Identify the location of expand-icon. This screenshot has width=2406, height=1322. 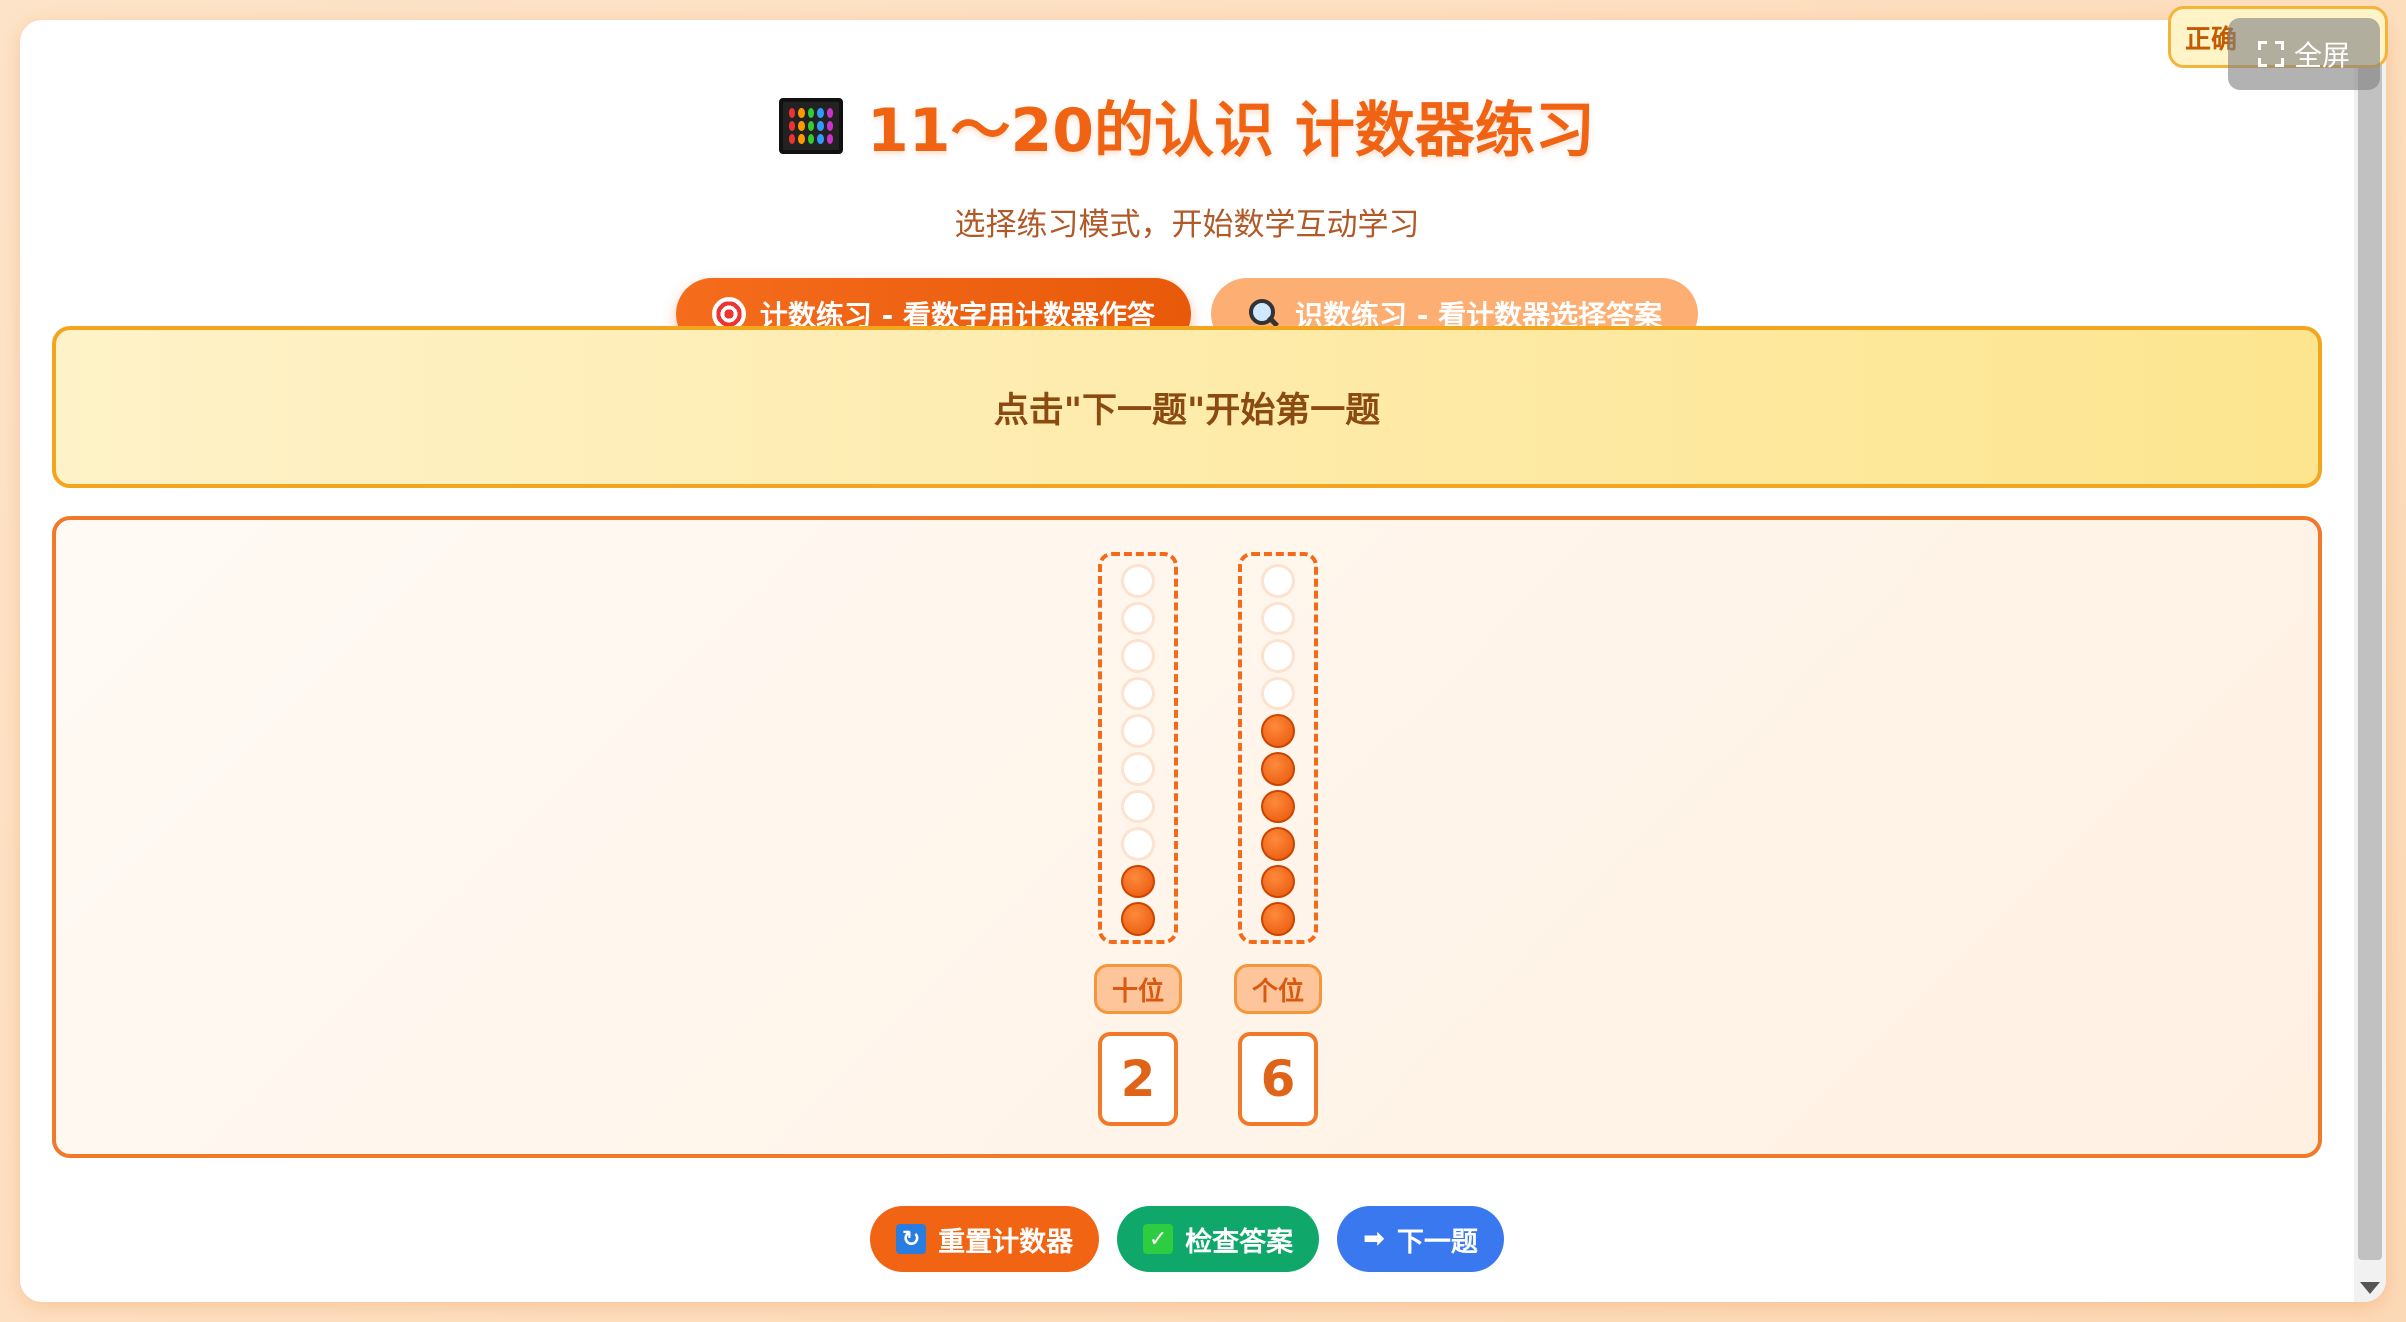
(2270, 54).